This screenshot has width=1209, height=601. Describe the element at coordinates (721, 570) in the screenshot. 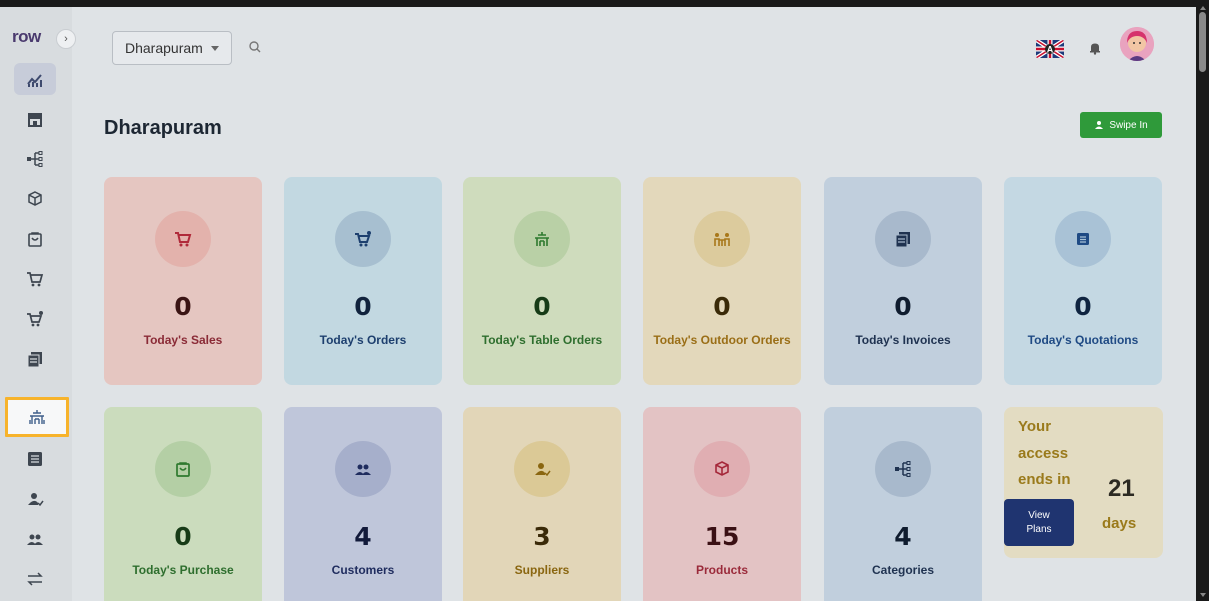

I see `card-label: Products` at that location.